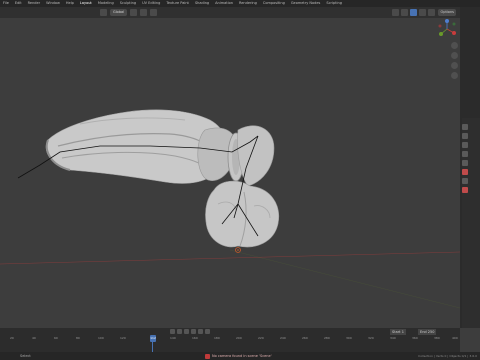  I want to click on x-axis-line, so click(230, 258).